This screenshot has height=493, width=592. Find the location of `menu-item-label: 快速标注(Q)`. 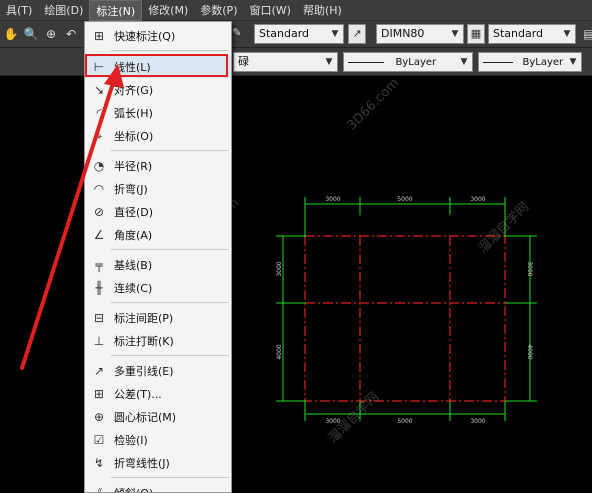

menu-item-label: 快速标注(Q) is located at coordinates (145, 36).